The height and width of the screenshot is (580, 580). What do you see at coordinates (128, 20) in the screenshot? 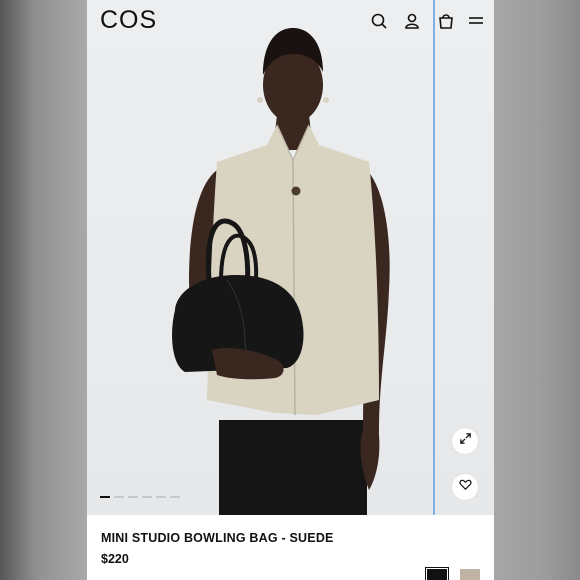
I see `cos-logo: COS` at bounding box center [128, 20].